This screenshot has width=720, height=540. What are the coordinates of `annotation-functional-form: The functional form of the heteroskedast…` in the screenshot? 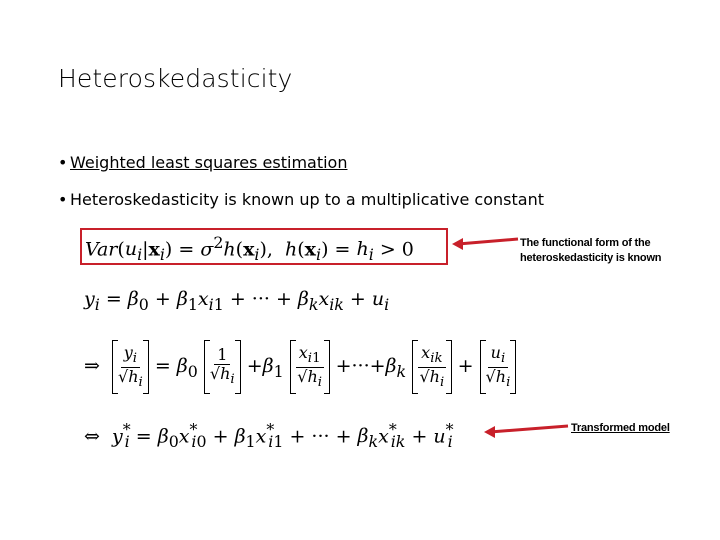 It's located at (591, 251).